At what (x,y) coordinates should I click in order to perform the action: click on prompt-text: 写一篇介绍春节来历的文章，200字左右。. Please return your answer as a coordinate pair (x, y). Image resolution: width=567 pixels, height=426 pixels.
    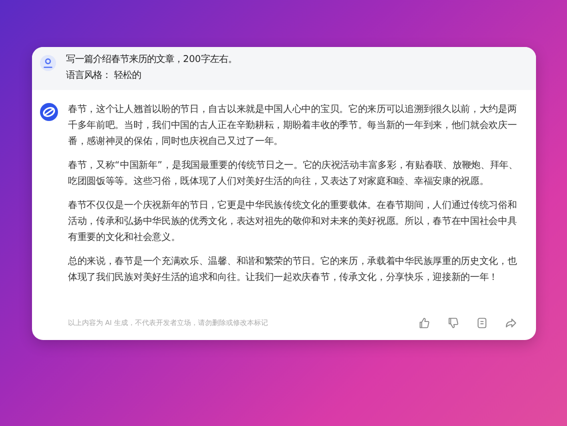
    Looking at the image, I should click on (151, 59).